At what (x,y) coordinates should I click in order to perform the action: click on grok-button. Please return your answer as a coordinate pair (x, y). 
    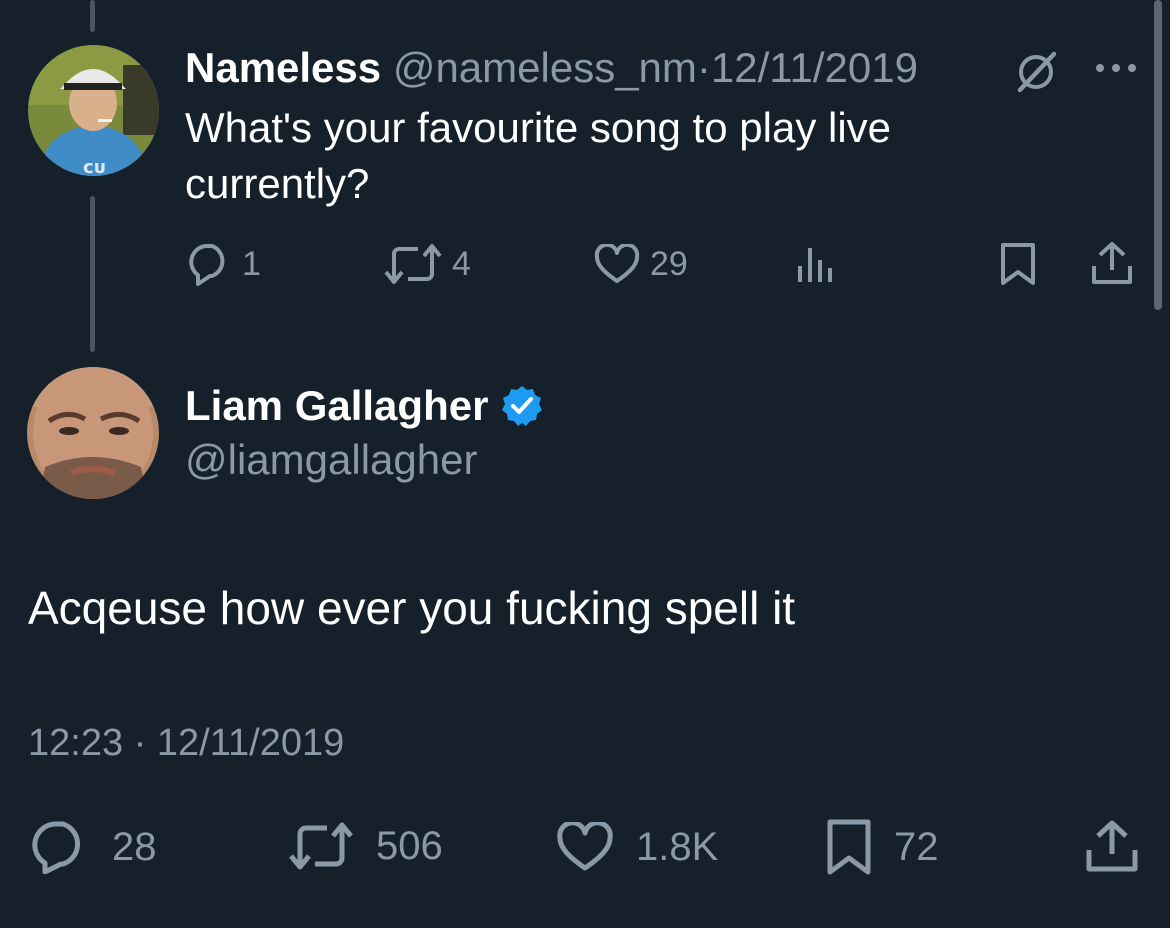
    Looking at the image, I should click on (1036, 72).